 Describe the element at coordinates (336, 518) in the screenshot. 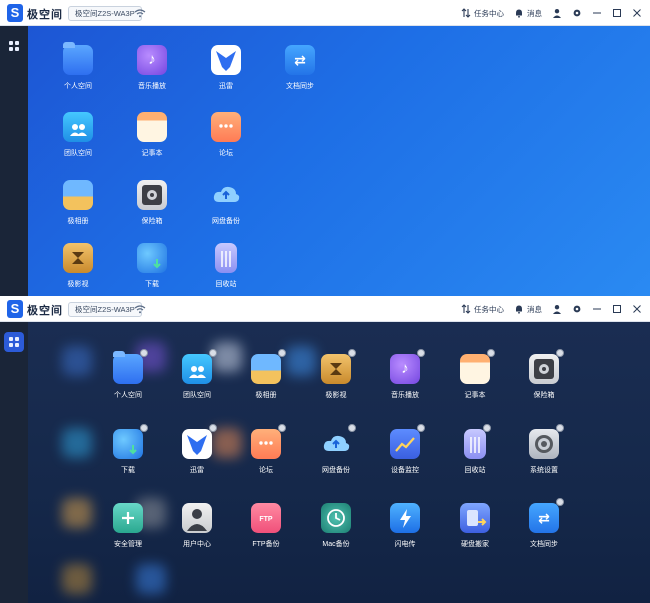

I see `clock-backup-icon` at that location.